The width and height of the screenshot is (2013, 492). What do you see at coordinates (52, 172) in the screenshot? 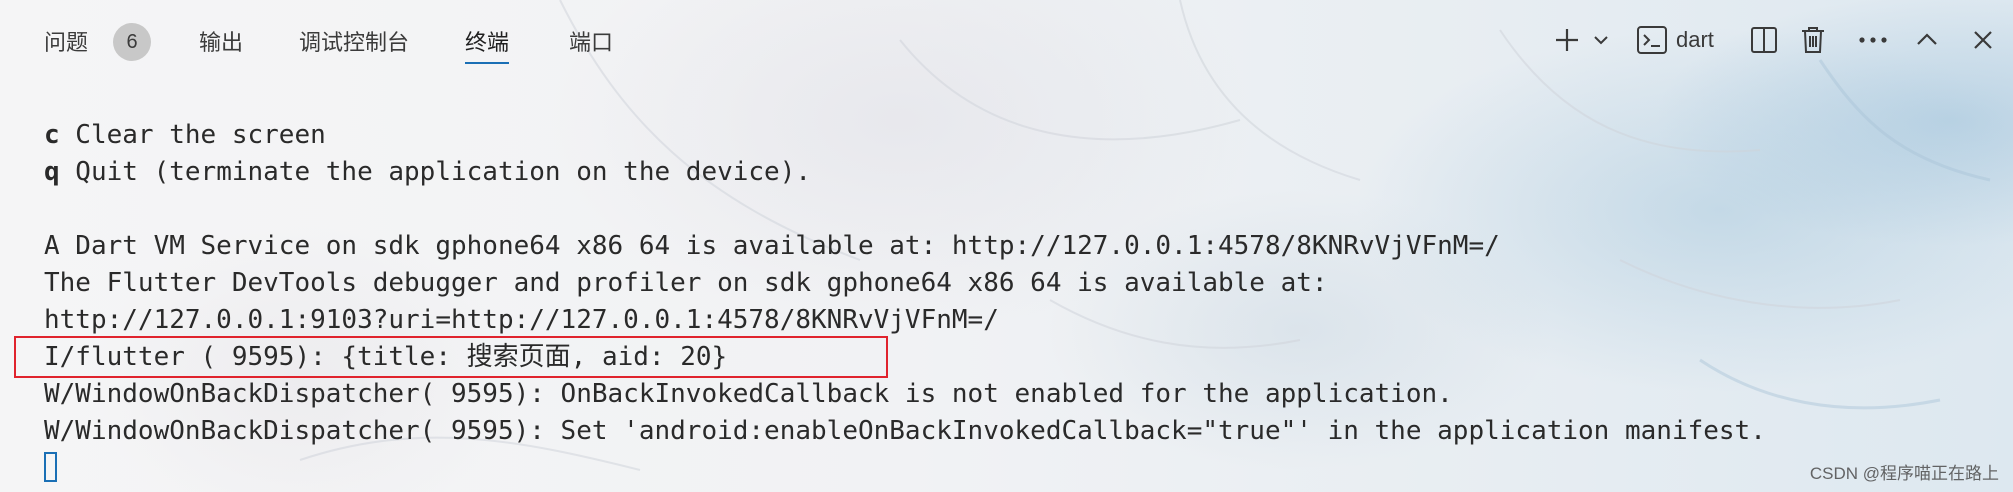
I see `terminal-key: q` at bounding box center [52, 172].